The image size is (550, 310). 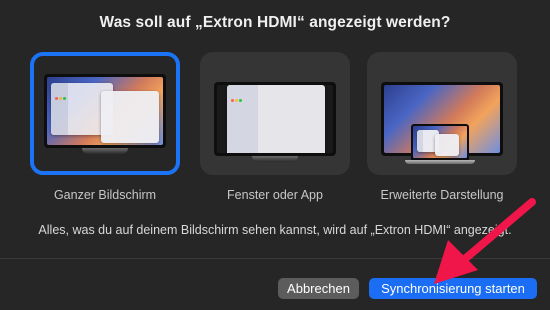 I want to click on option-entire-screen, so click(x=105, y=113).